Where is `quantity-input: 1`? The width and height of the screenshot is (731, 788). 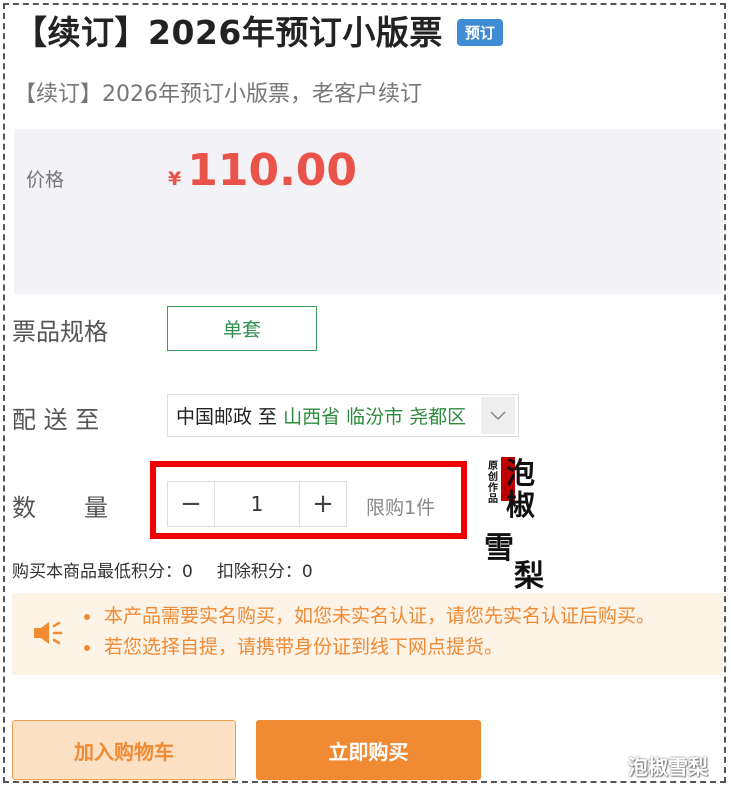 quantity-input: 1 is located at coordinates (257, 504).